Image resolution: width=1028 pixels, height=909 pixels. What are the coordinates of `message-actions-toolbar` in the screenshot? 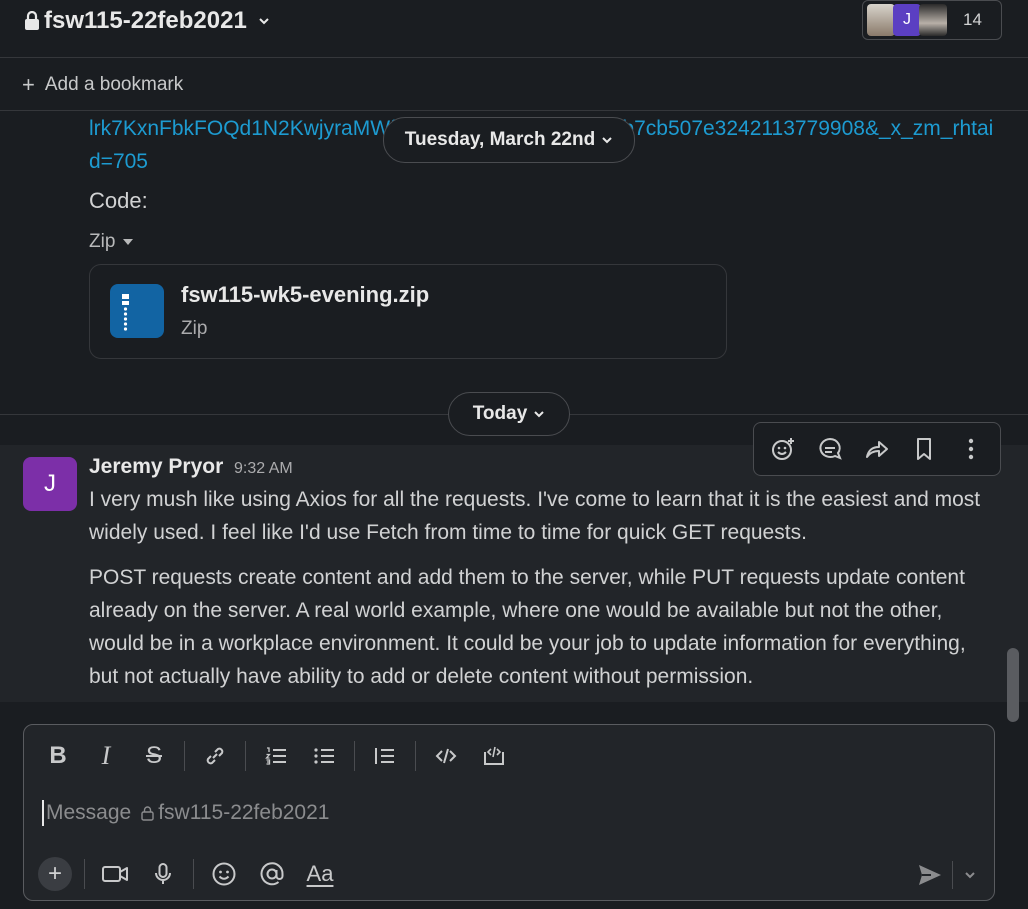 It's located at (877, 449).